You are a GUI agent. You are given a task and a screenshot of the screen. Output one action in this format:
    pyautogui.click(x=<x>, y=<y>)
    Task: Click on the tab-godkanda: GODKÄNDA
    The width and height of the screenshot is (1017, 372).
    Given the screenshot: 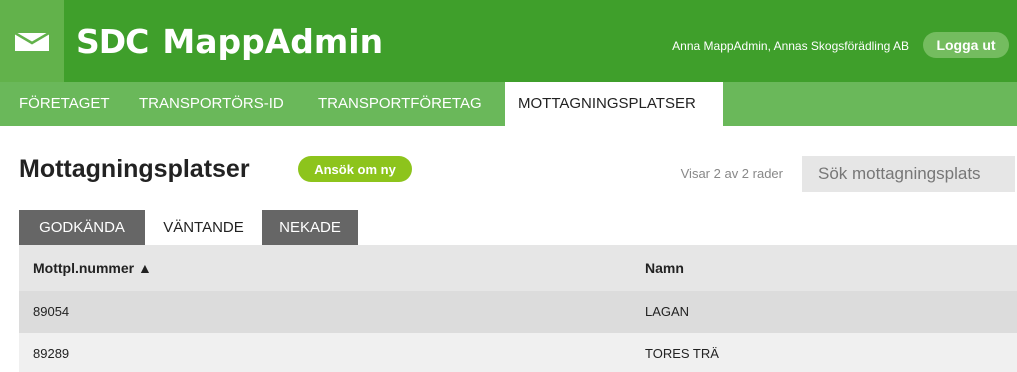 What is the action you would take?
    pyautogui.click(x=82, y=227)
    